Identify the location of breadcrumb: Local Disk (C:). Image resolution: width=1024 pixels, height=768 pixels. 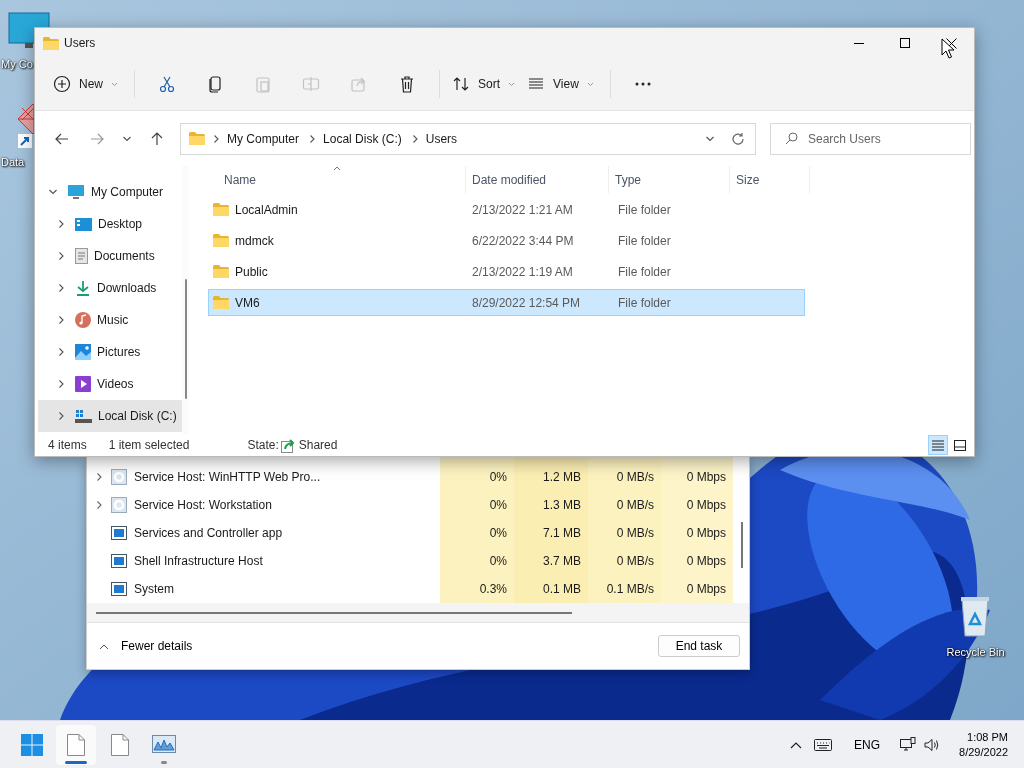
(362, 138).